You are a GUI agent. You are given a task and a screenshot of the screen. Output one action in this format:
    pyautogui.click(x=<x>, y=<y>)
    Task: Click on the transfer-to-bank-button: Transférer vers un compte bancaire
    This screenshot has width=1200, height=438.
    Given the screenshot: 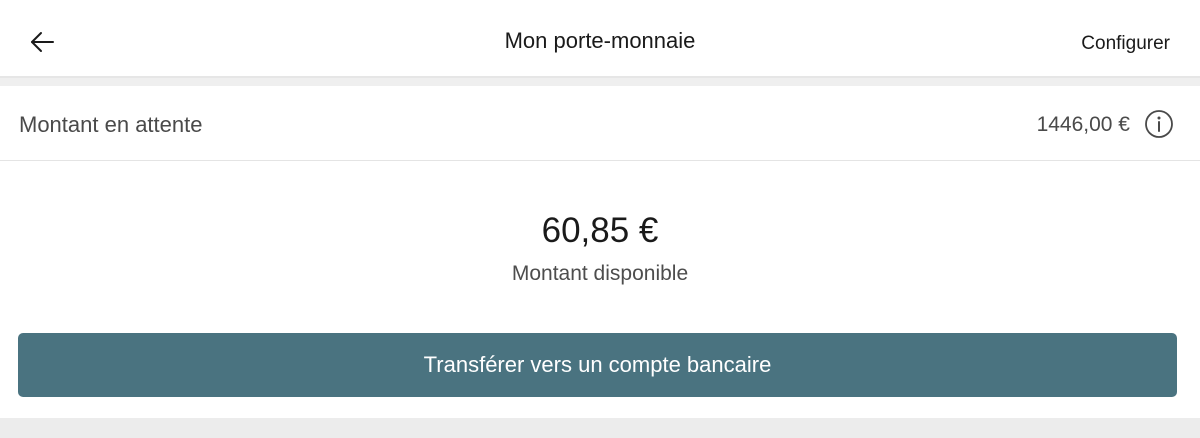 What is the action you would take?
    pyautogui.click(x=597, y=365)
    